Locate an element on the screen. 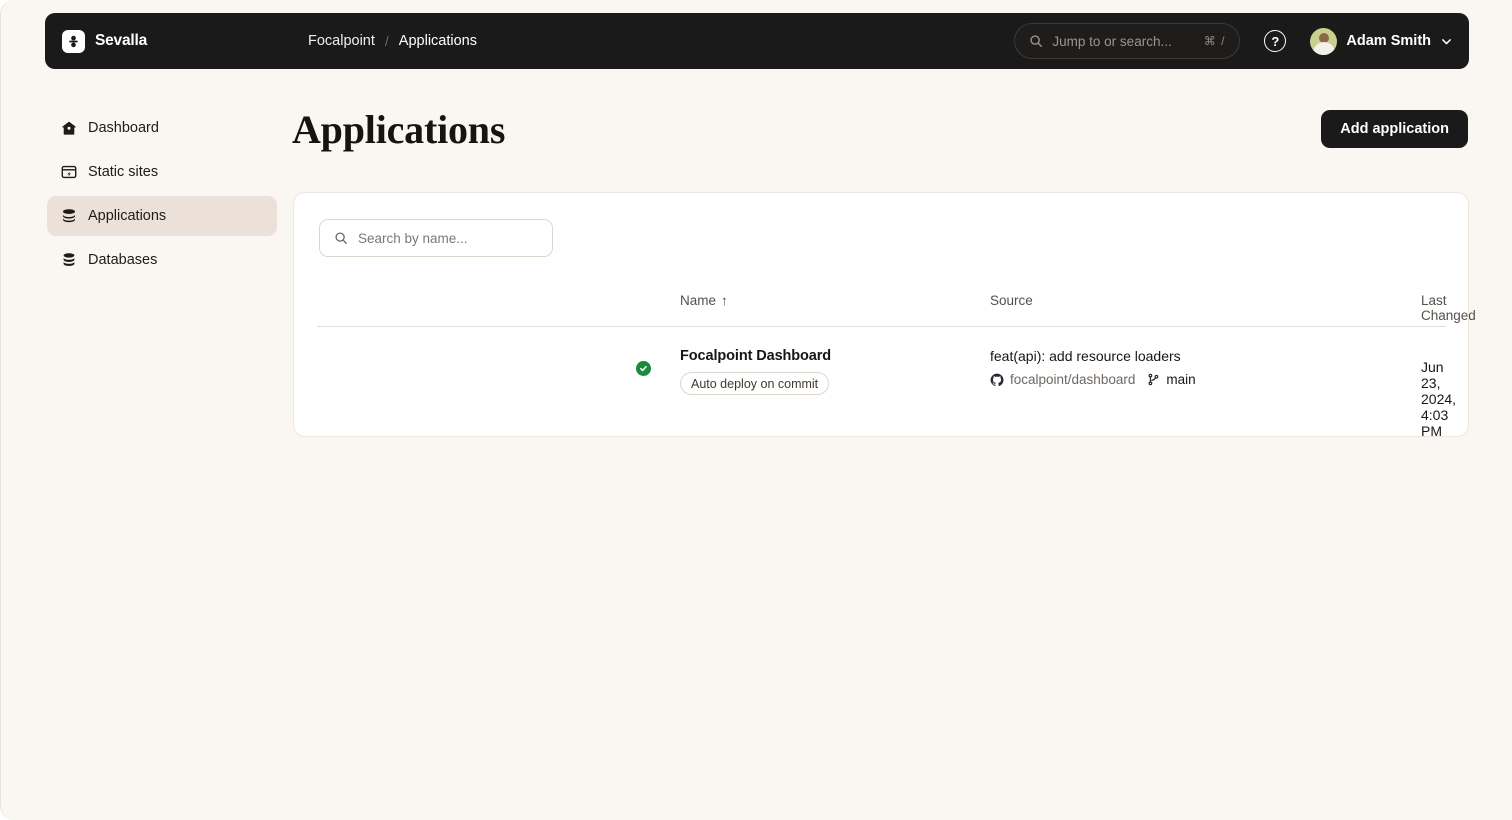 The image size is (1512, 820). github-icon is located at coordinates (997, 380).